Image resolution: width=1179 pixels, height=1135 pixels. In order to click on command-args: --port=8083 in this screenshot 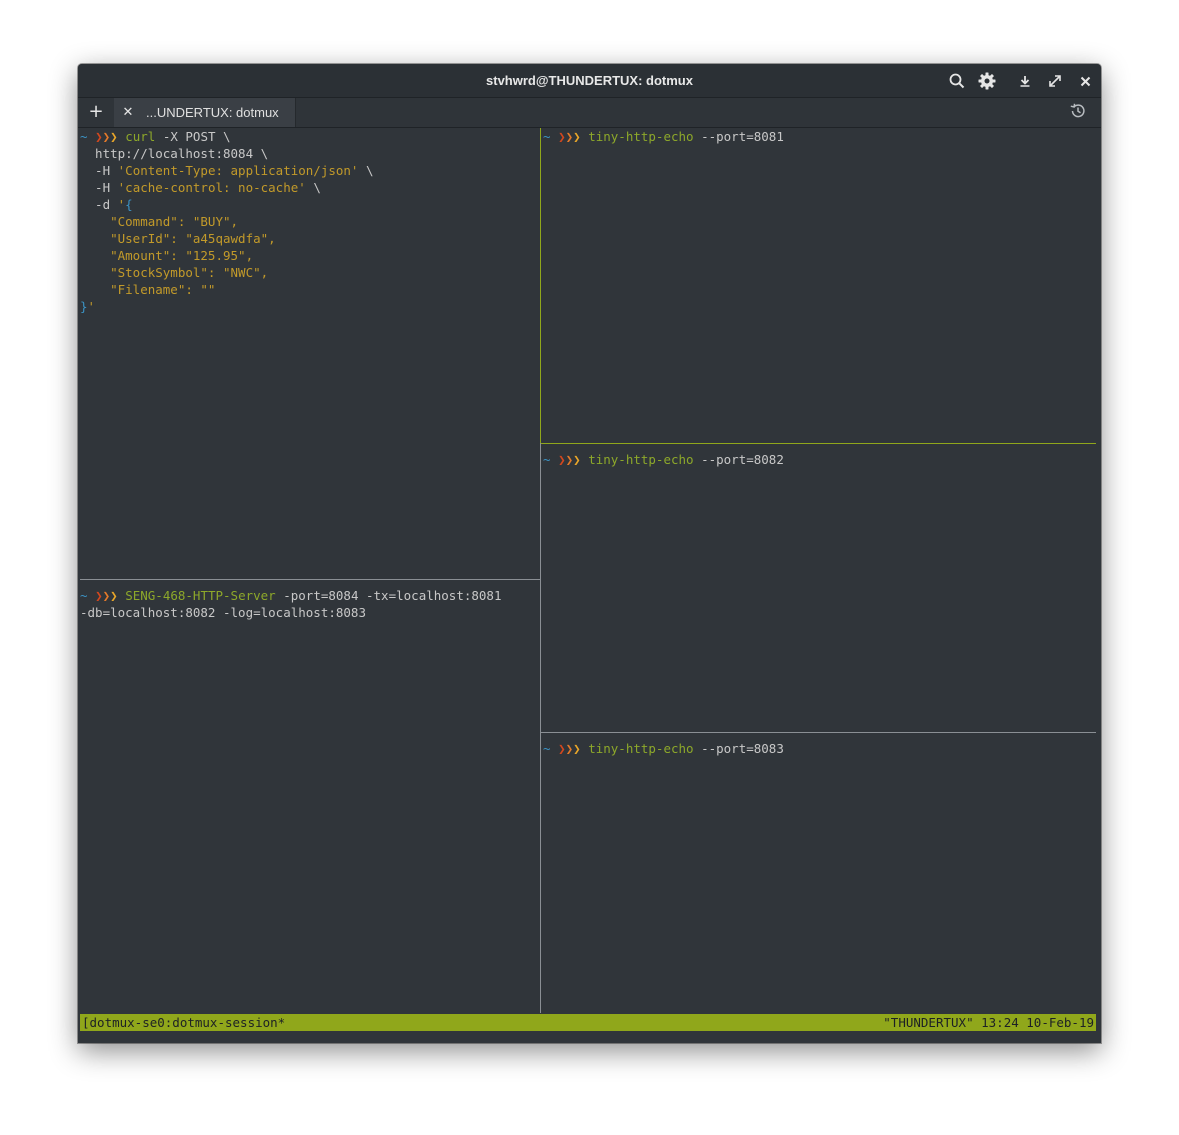, I will do `click(738, 748)`.